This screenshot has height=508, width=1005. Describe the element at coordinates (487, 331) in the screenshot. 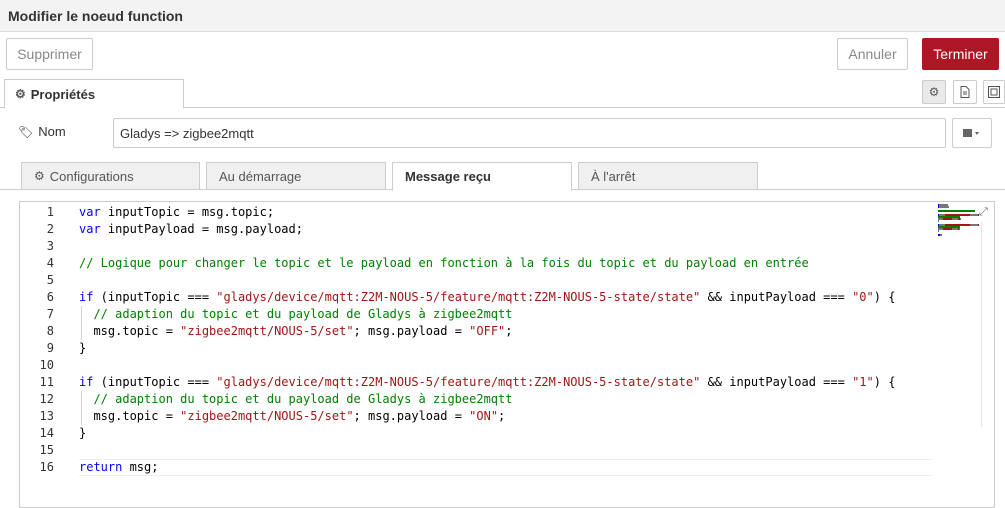

I see `code-token: "OFF"` at that location.